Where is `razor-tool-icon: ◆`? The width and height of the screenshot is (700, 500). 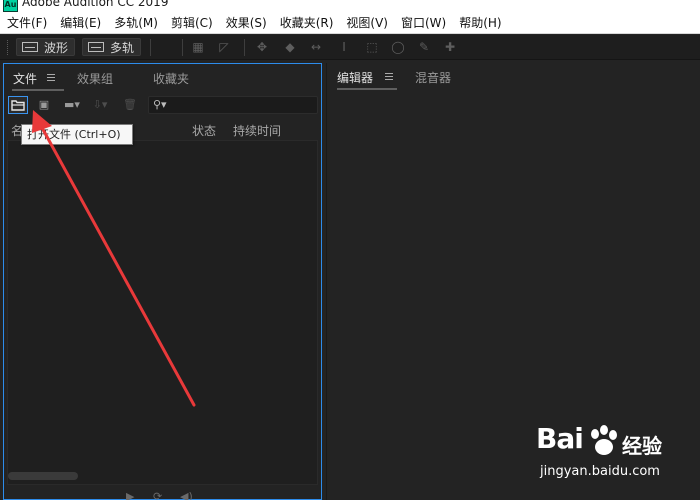
razor-tool-icon: ◆ is located at coordinates (290, 47).